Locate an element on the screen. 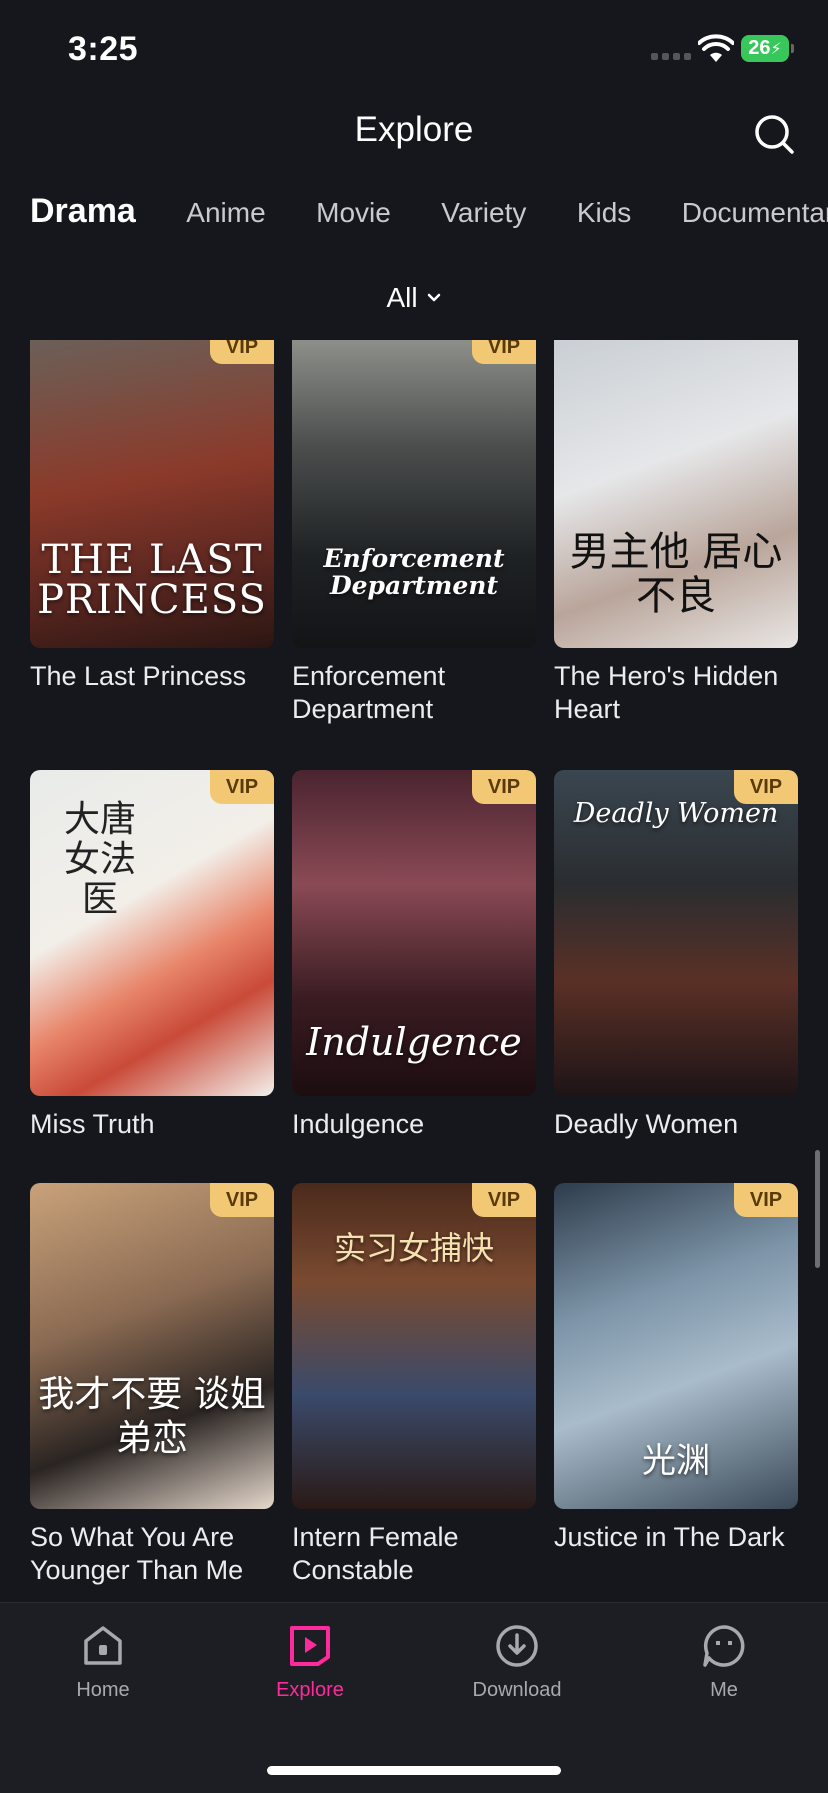  chevron-down-icon is located at coordinates (433, 297).